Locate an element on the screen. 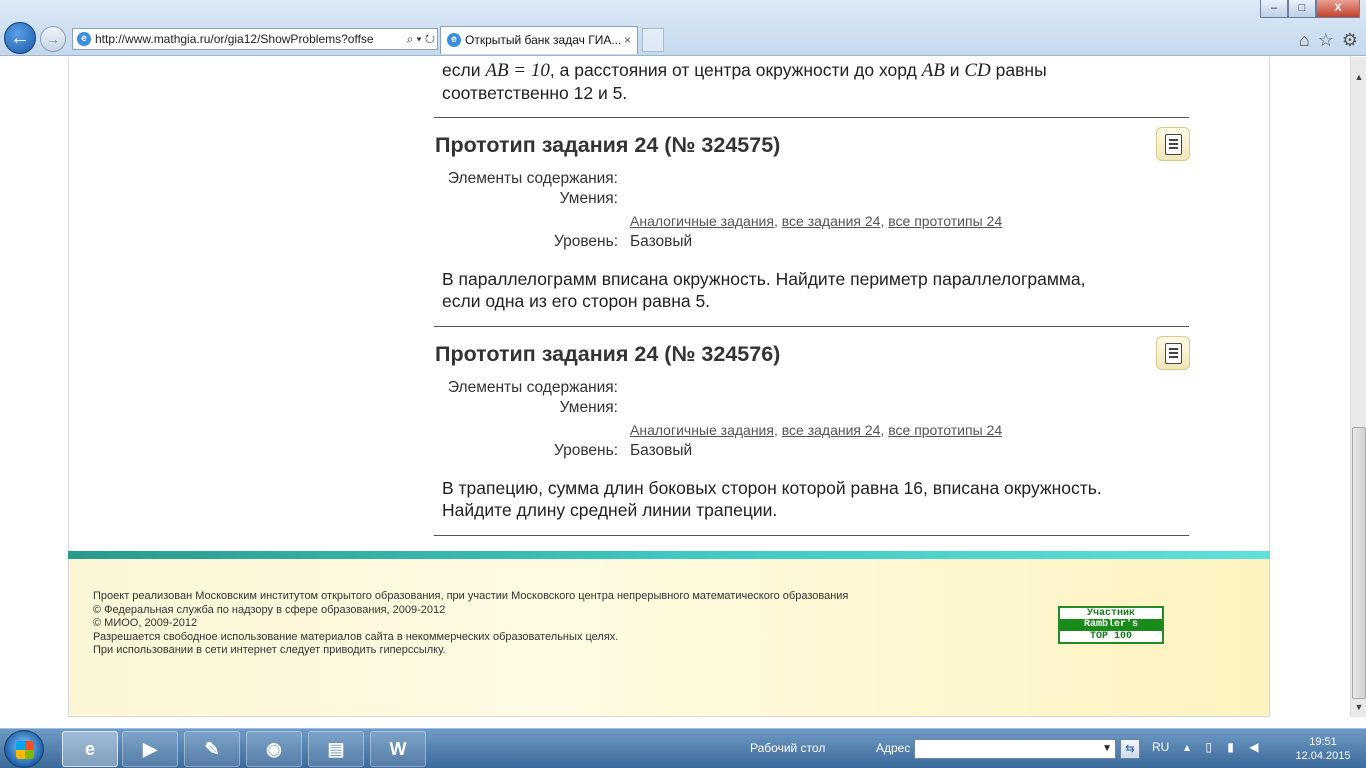 This screenshot has height=768, width=1366. address-tools: ⌕ ▾ ↻ is located at coordinates (418, 39).